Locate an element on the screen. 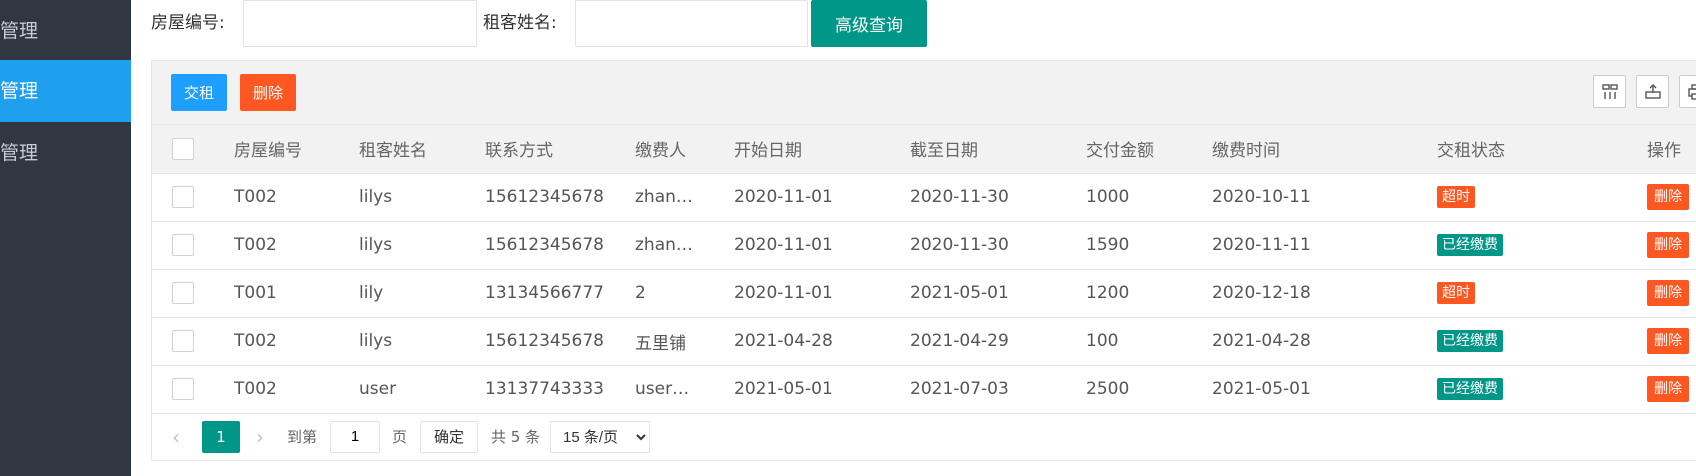  sidebar-item-2-active: 息管理 is located at coordinates (65, 91).